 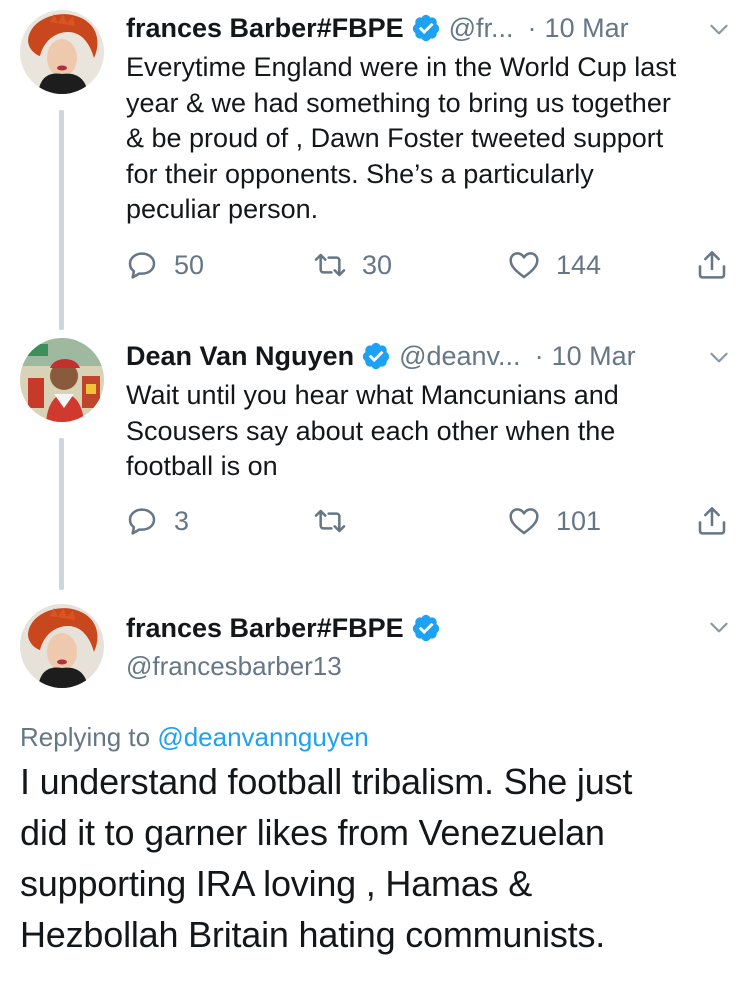 What do you see at coordinates (182, 520) in the screenshot?
I see `reply-count: 3` at bounding box center [182, 520].